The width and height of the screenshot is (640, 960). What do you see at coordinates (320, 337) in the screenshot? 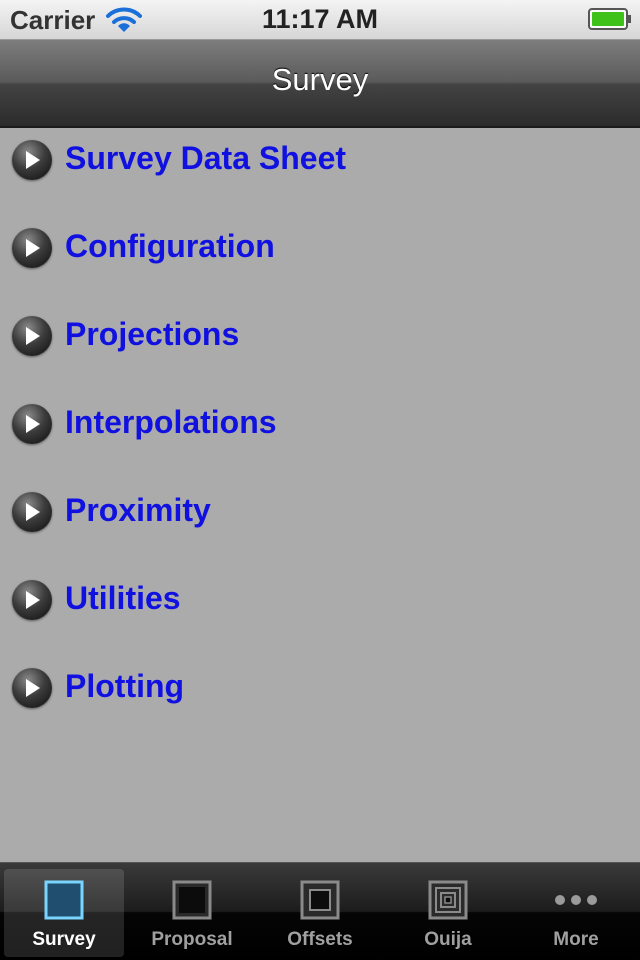
I see `menu-item-projections: Projections` at bounding box center [320, 337].